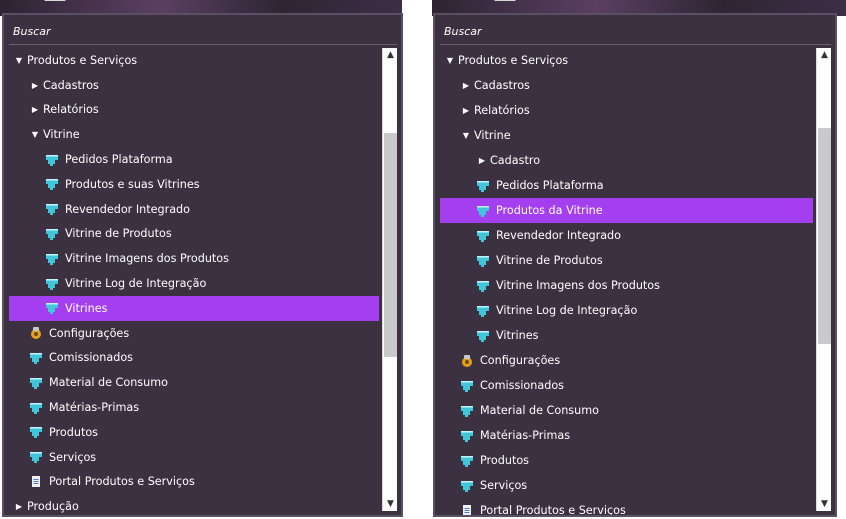 This screenshot has height=519, width=846. I want to click on menu-item-label: Vitrine Imagens dos Produtos, so click(578, 285).